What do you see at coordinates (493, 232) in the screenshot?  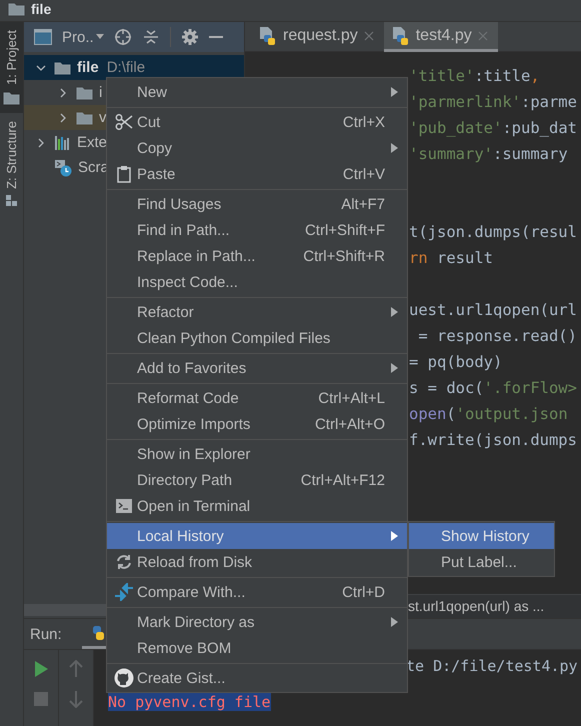 I see `code-line: t(json.dumps(resul` at bounding box center [493, 232].